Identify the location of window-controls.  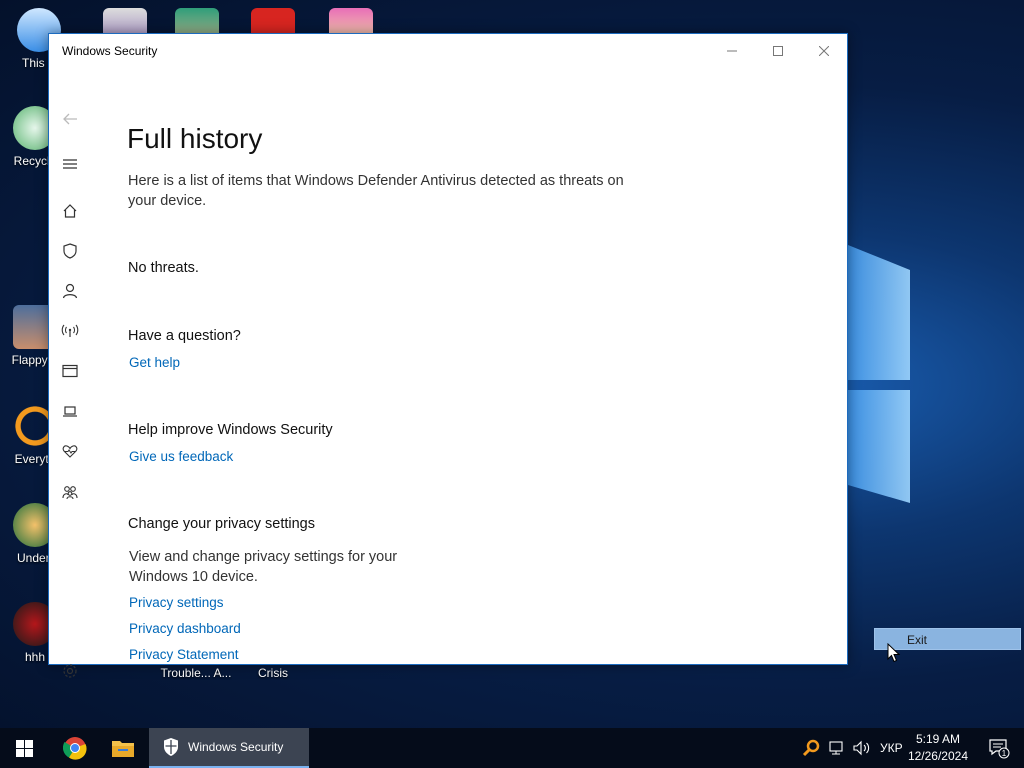
(778, 50).